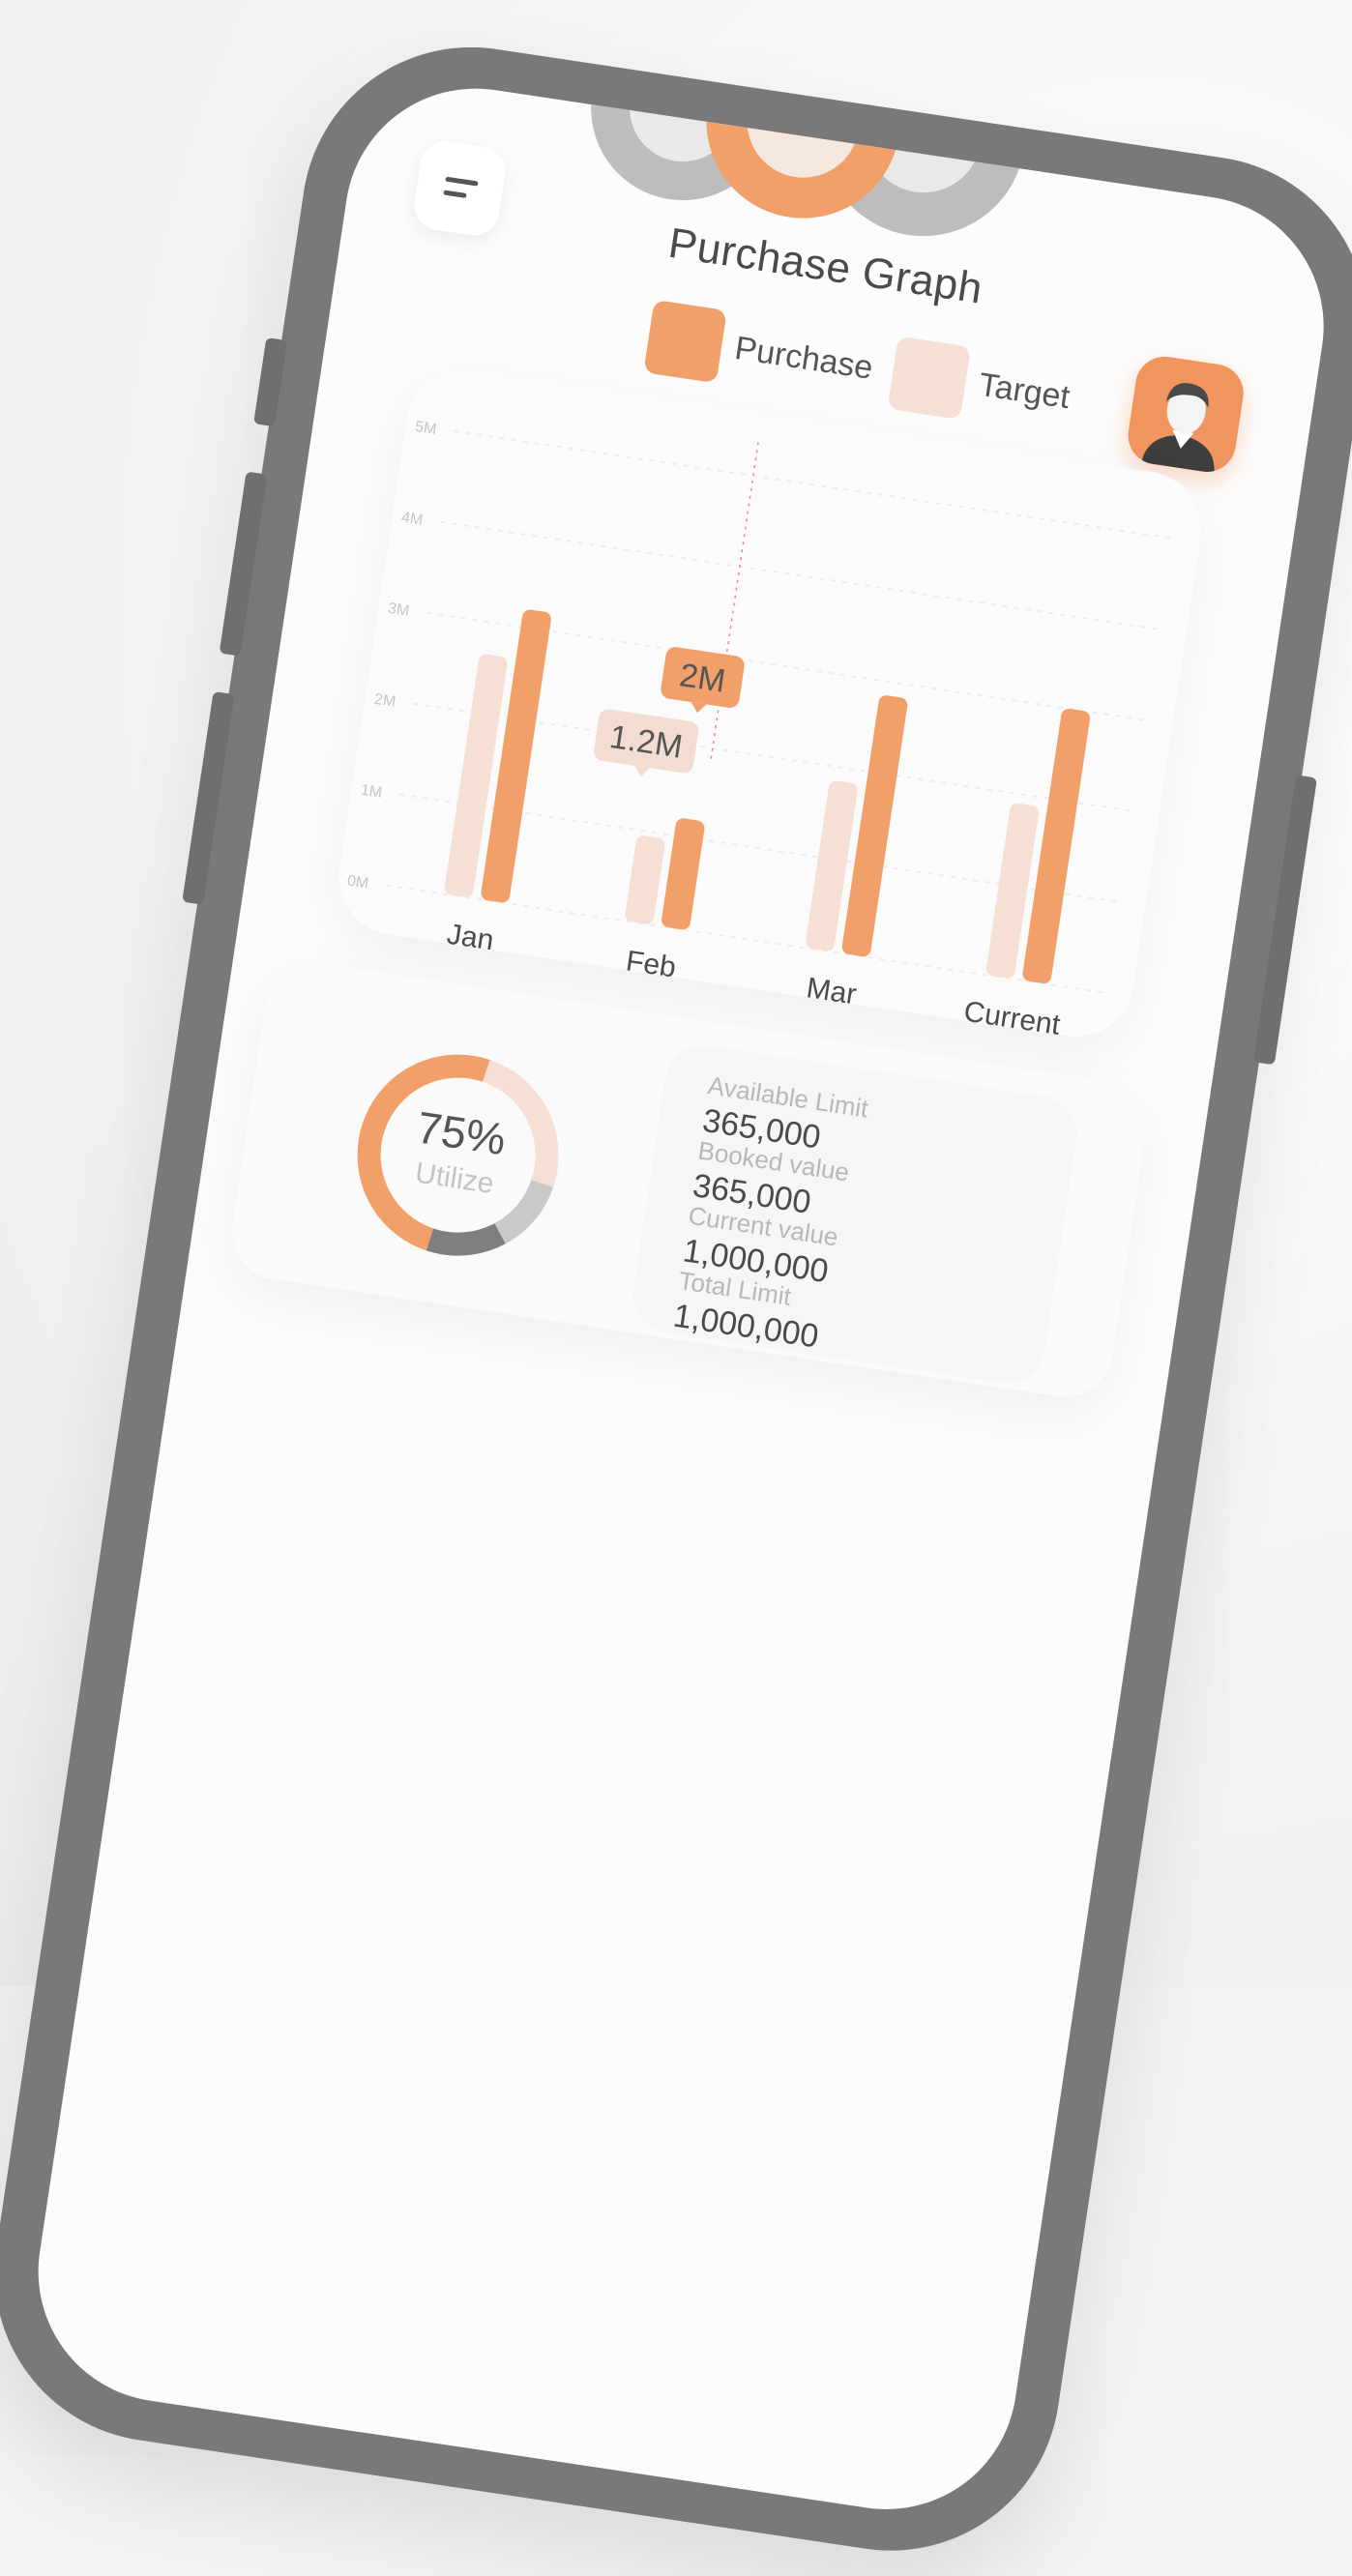 The height and width of the screenshot is (2576, 1352). What do you see at coordinates (358, 883) in the screenshot?
I see `y-tick-label: 0M` at bounding box center [358, 883].